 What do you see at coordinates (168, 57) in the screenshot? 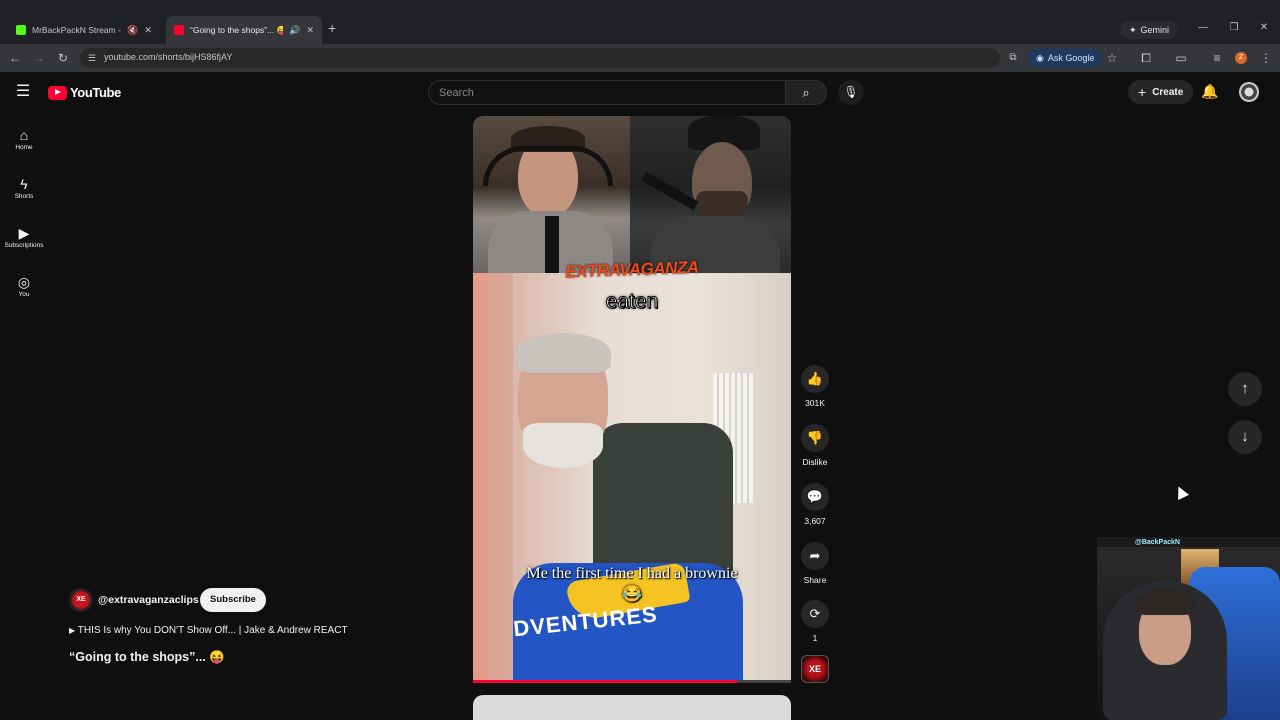
I see `url-text: youtube.com/shorts/bijHS86fjAY` at bounding box center [168, 57].